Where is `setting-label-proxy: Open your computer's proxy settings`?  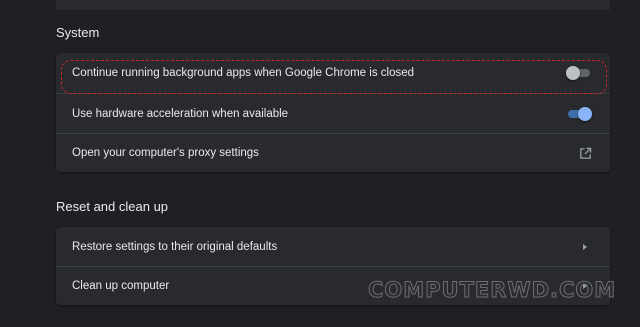 setting-label-proxy: Open your computer's proxy settings is located at coordinates (165, 153).